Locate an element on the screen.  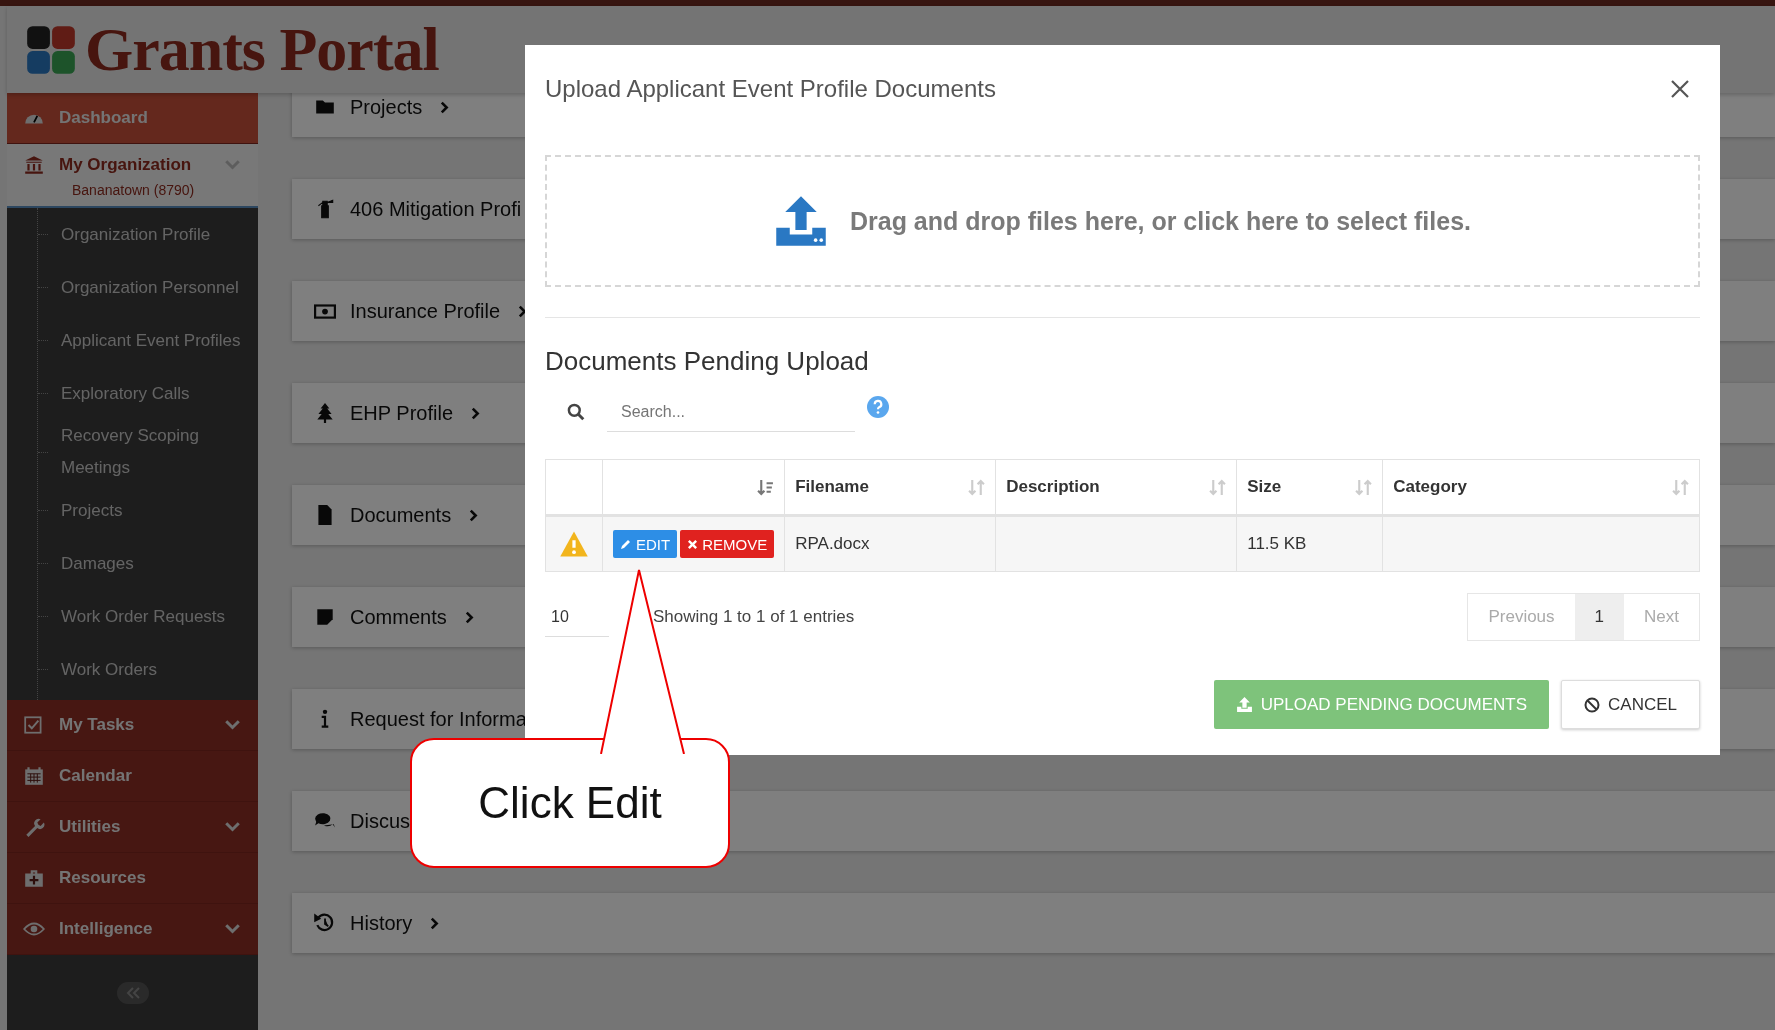
x-icon is located at coordinates (693, 544).